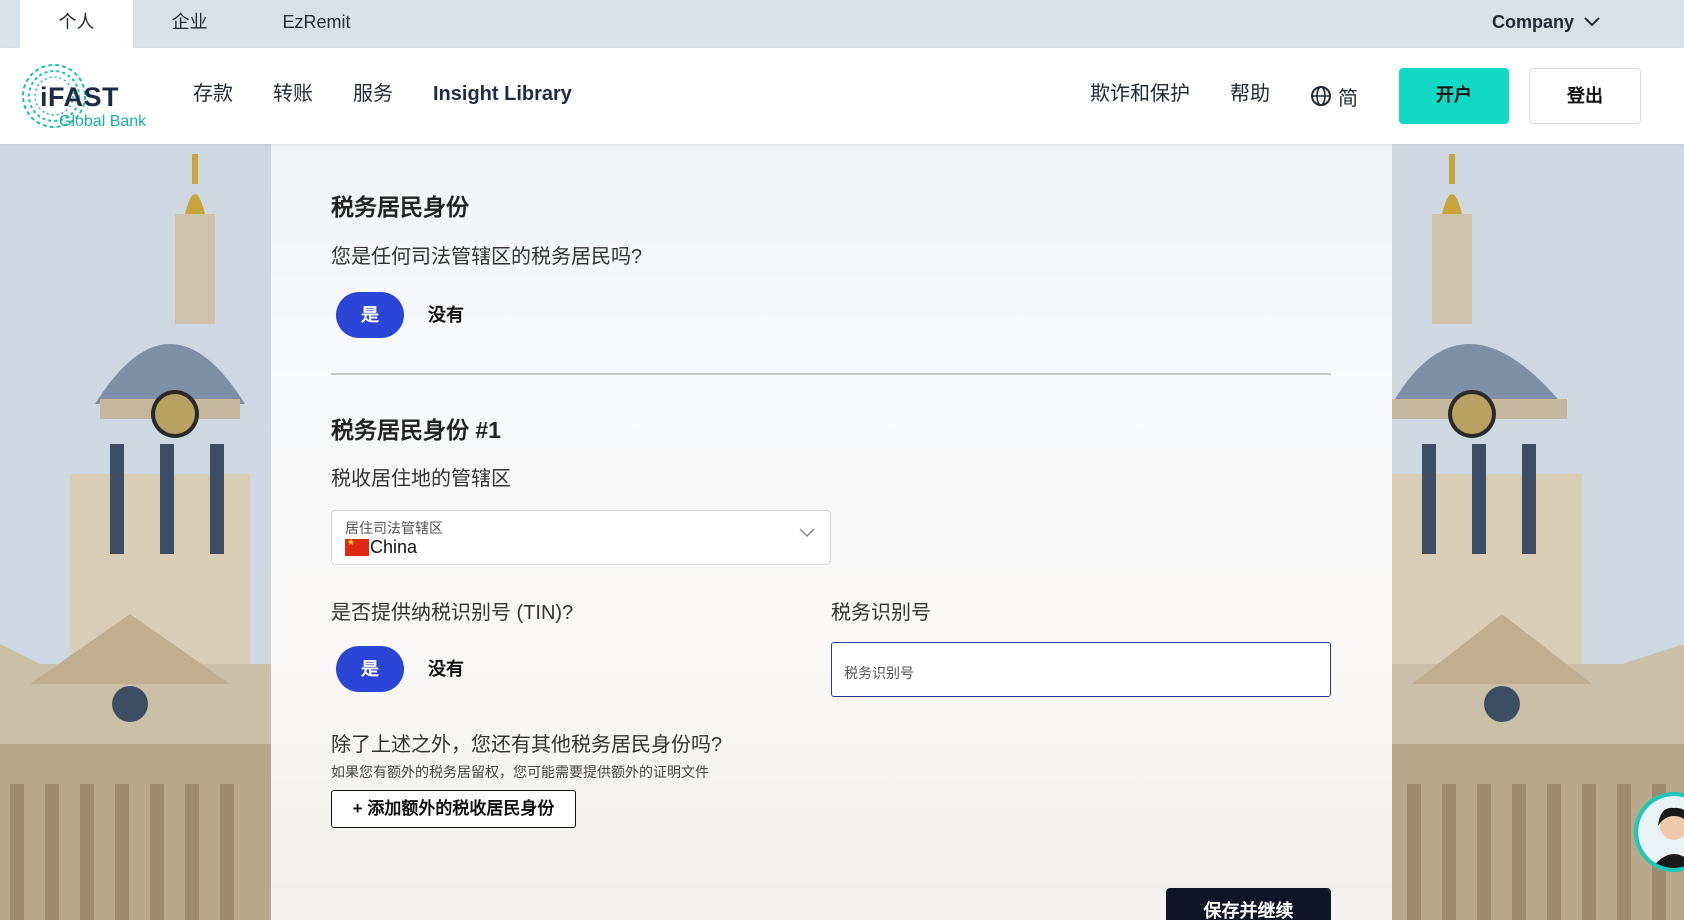 The height and width of the screenshot is (920, 1684). Describe the element at coordinates (1661, 832) in the screenshot. I see `agent-portrait-icon` at that location.